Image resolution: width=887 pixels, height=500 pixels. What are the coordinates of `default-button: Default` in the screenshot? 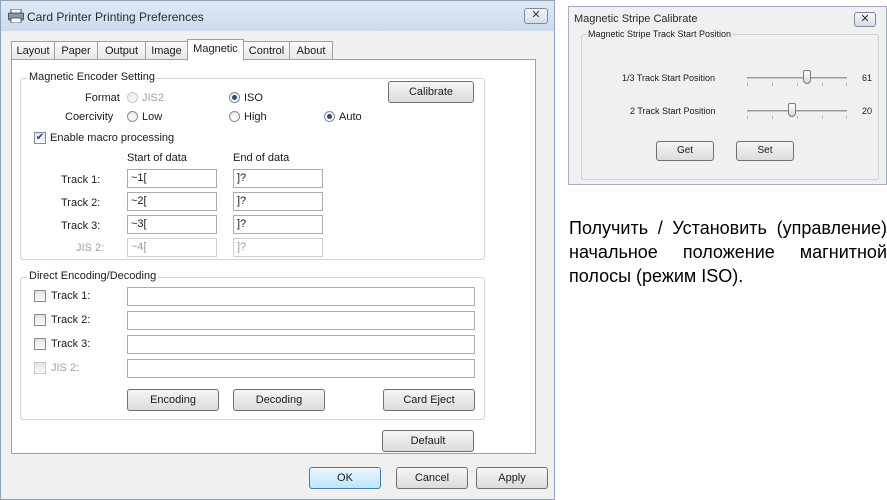 It's located at (428, 441).